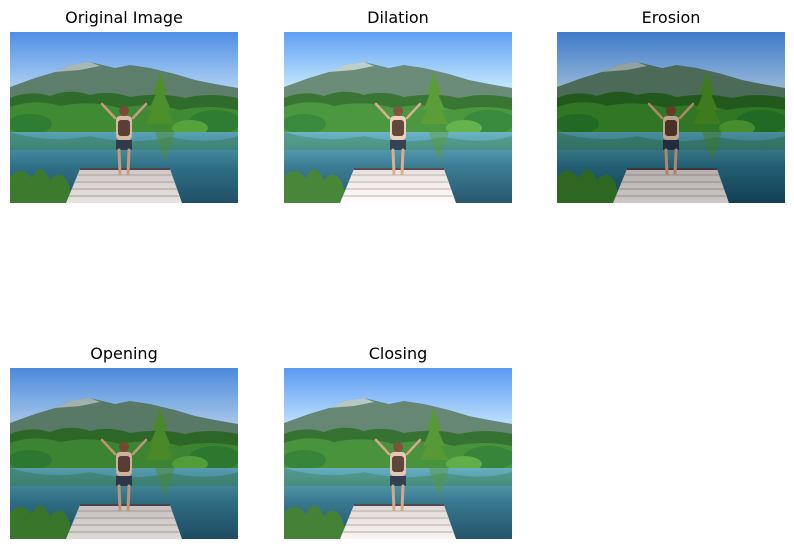  What do you see at coordinates (124, 453) in the screenshot?
I see `image-opening` at bounding box center [124, 453].